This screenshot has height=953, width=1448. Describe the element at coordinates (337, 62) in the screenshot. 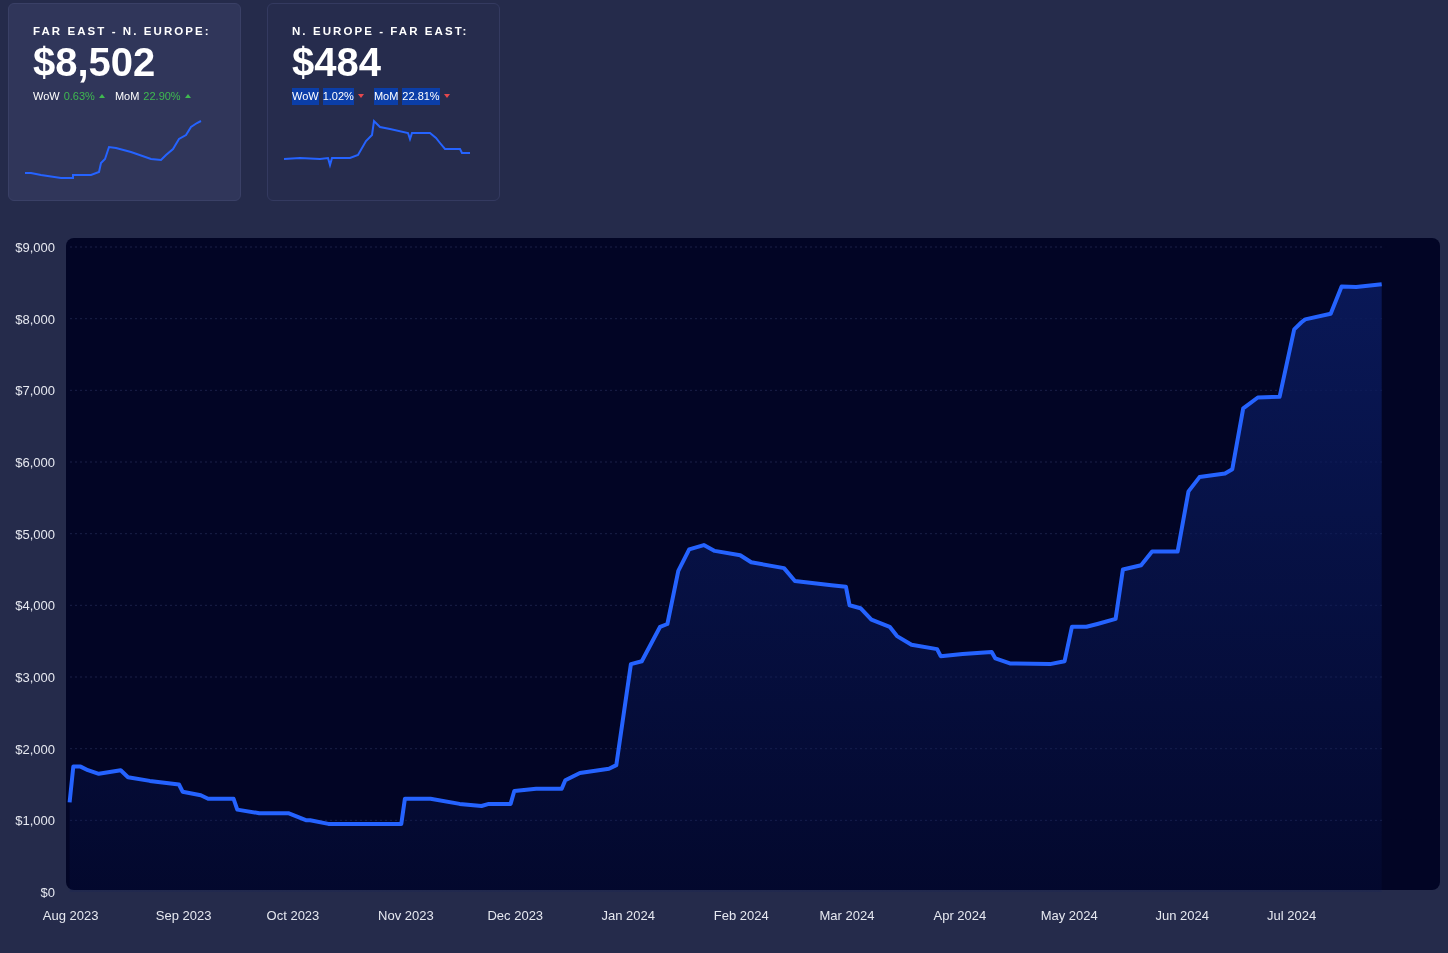

I see `price-value: $484` at that location.